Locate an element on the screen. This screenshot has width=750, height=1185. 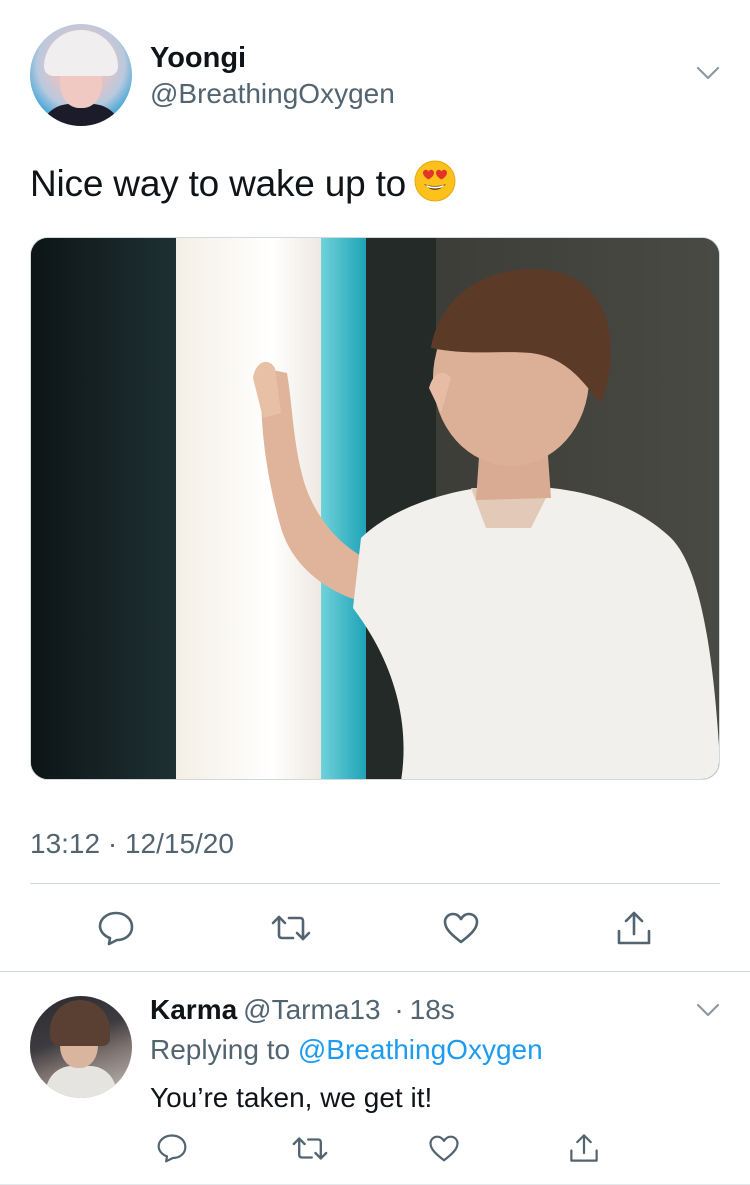
reply-like-button is located at coordinates (444, 1148).